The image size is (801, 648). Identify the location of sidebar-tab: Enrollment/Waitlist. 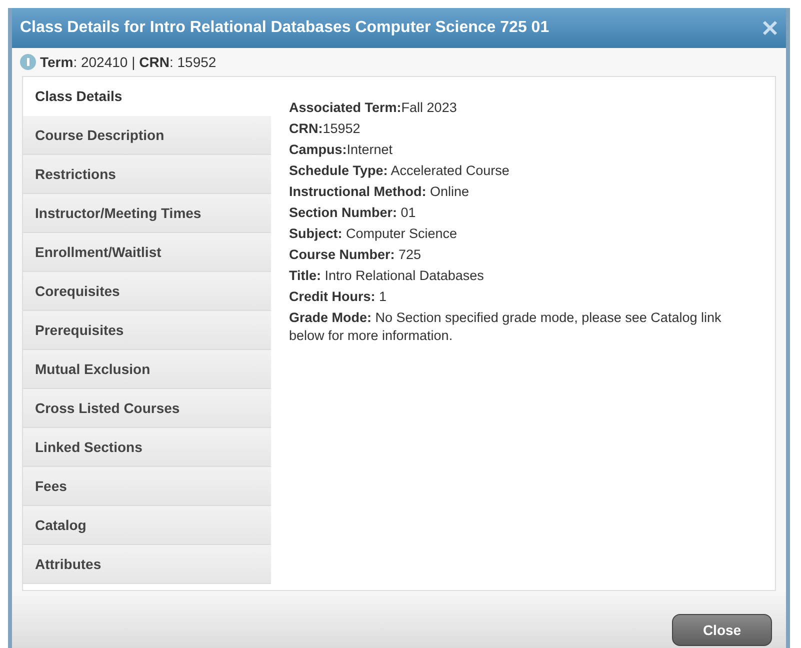
(147, 252).